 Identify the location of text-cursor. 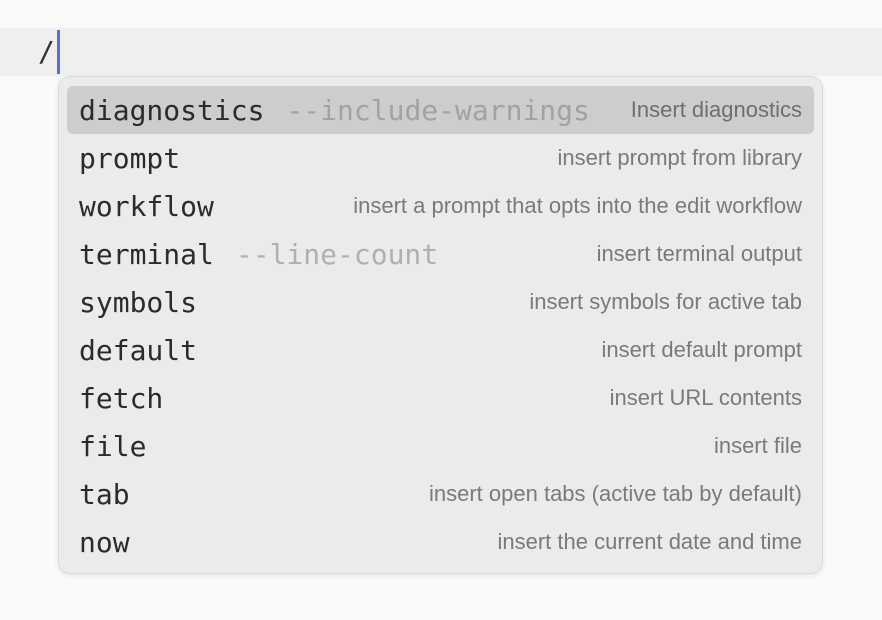
(58, 52).